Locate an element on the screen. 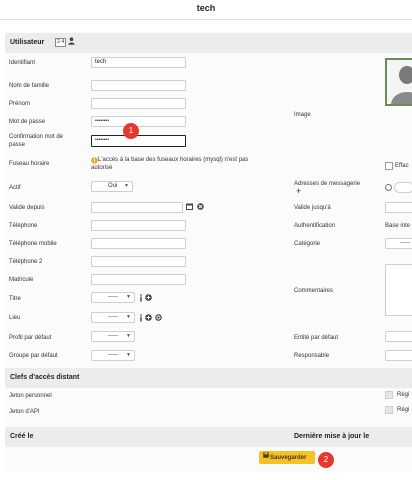 This screenshot has height=480, width=412. commentaires-textarea is located at coordinates (398, 290).